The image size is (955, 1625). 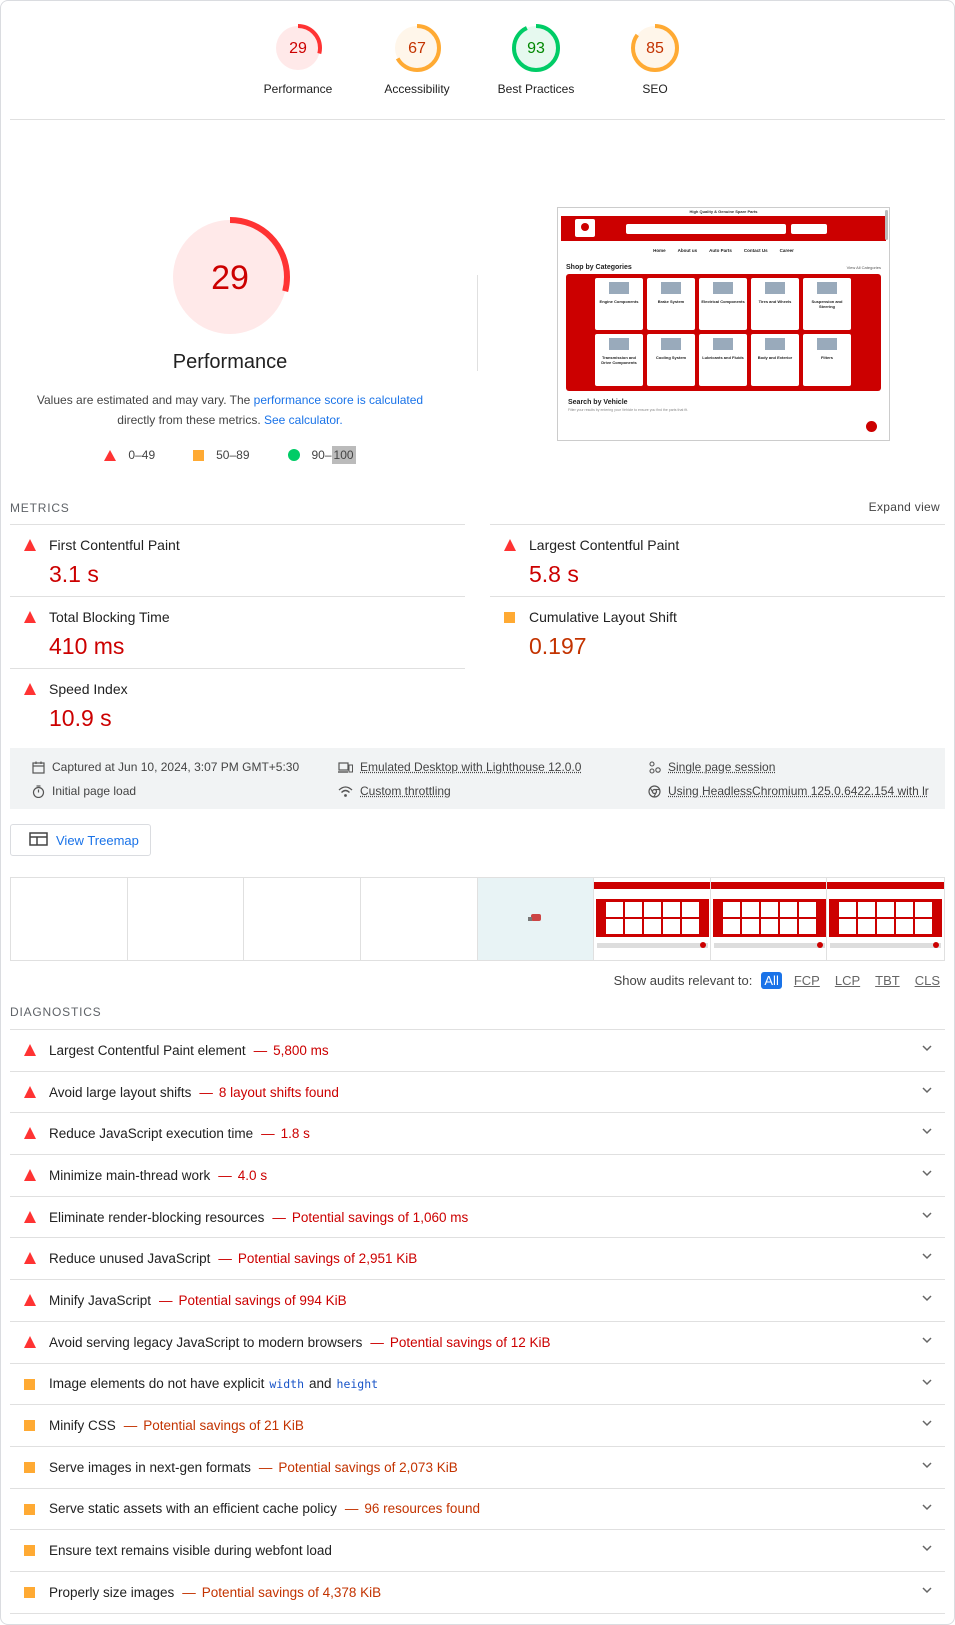 What do you see at coordinates (477, 1175) in the screenshot?
I see `audit-row: Minimize main-thread work — 4.0 s` at bounding box center [477, 1175].